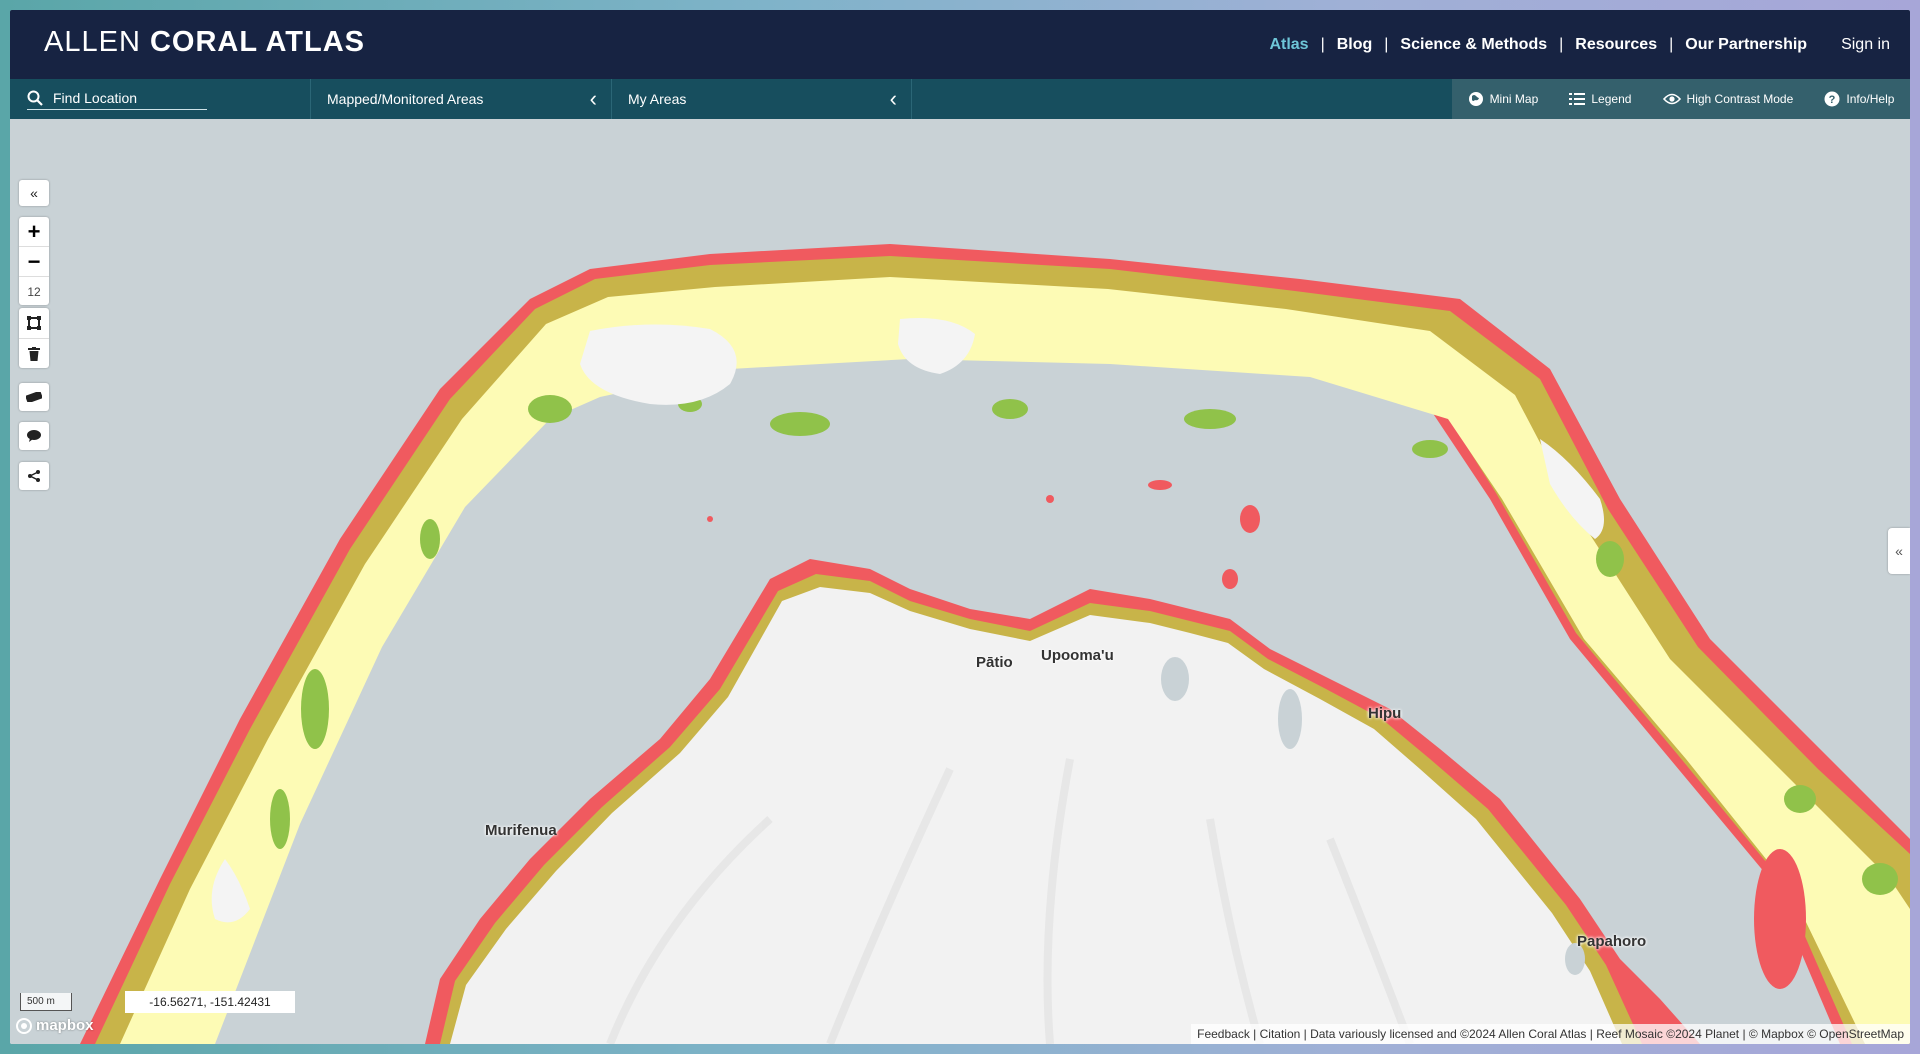  Describe the element at coordinates (657, 99) in the screenshot. I see `tab-label: My Areas` at that location.